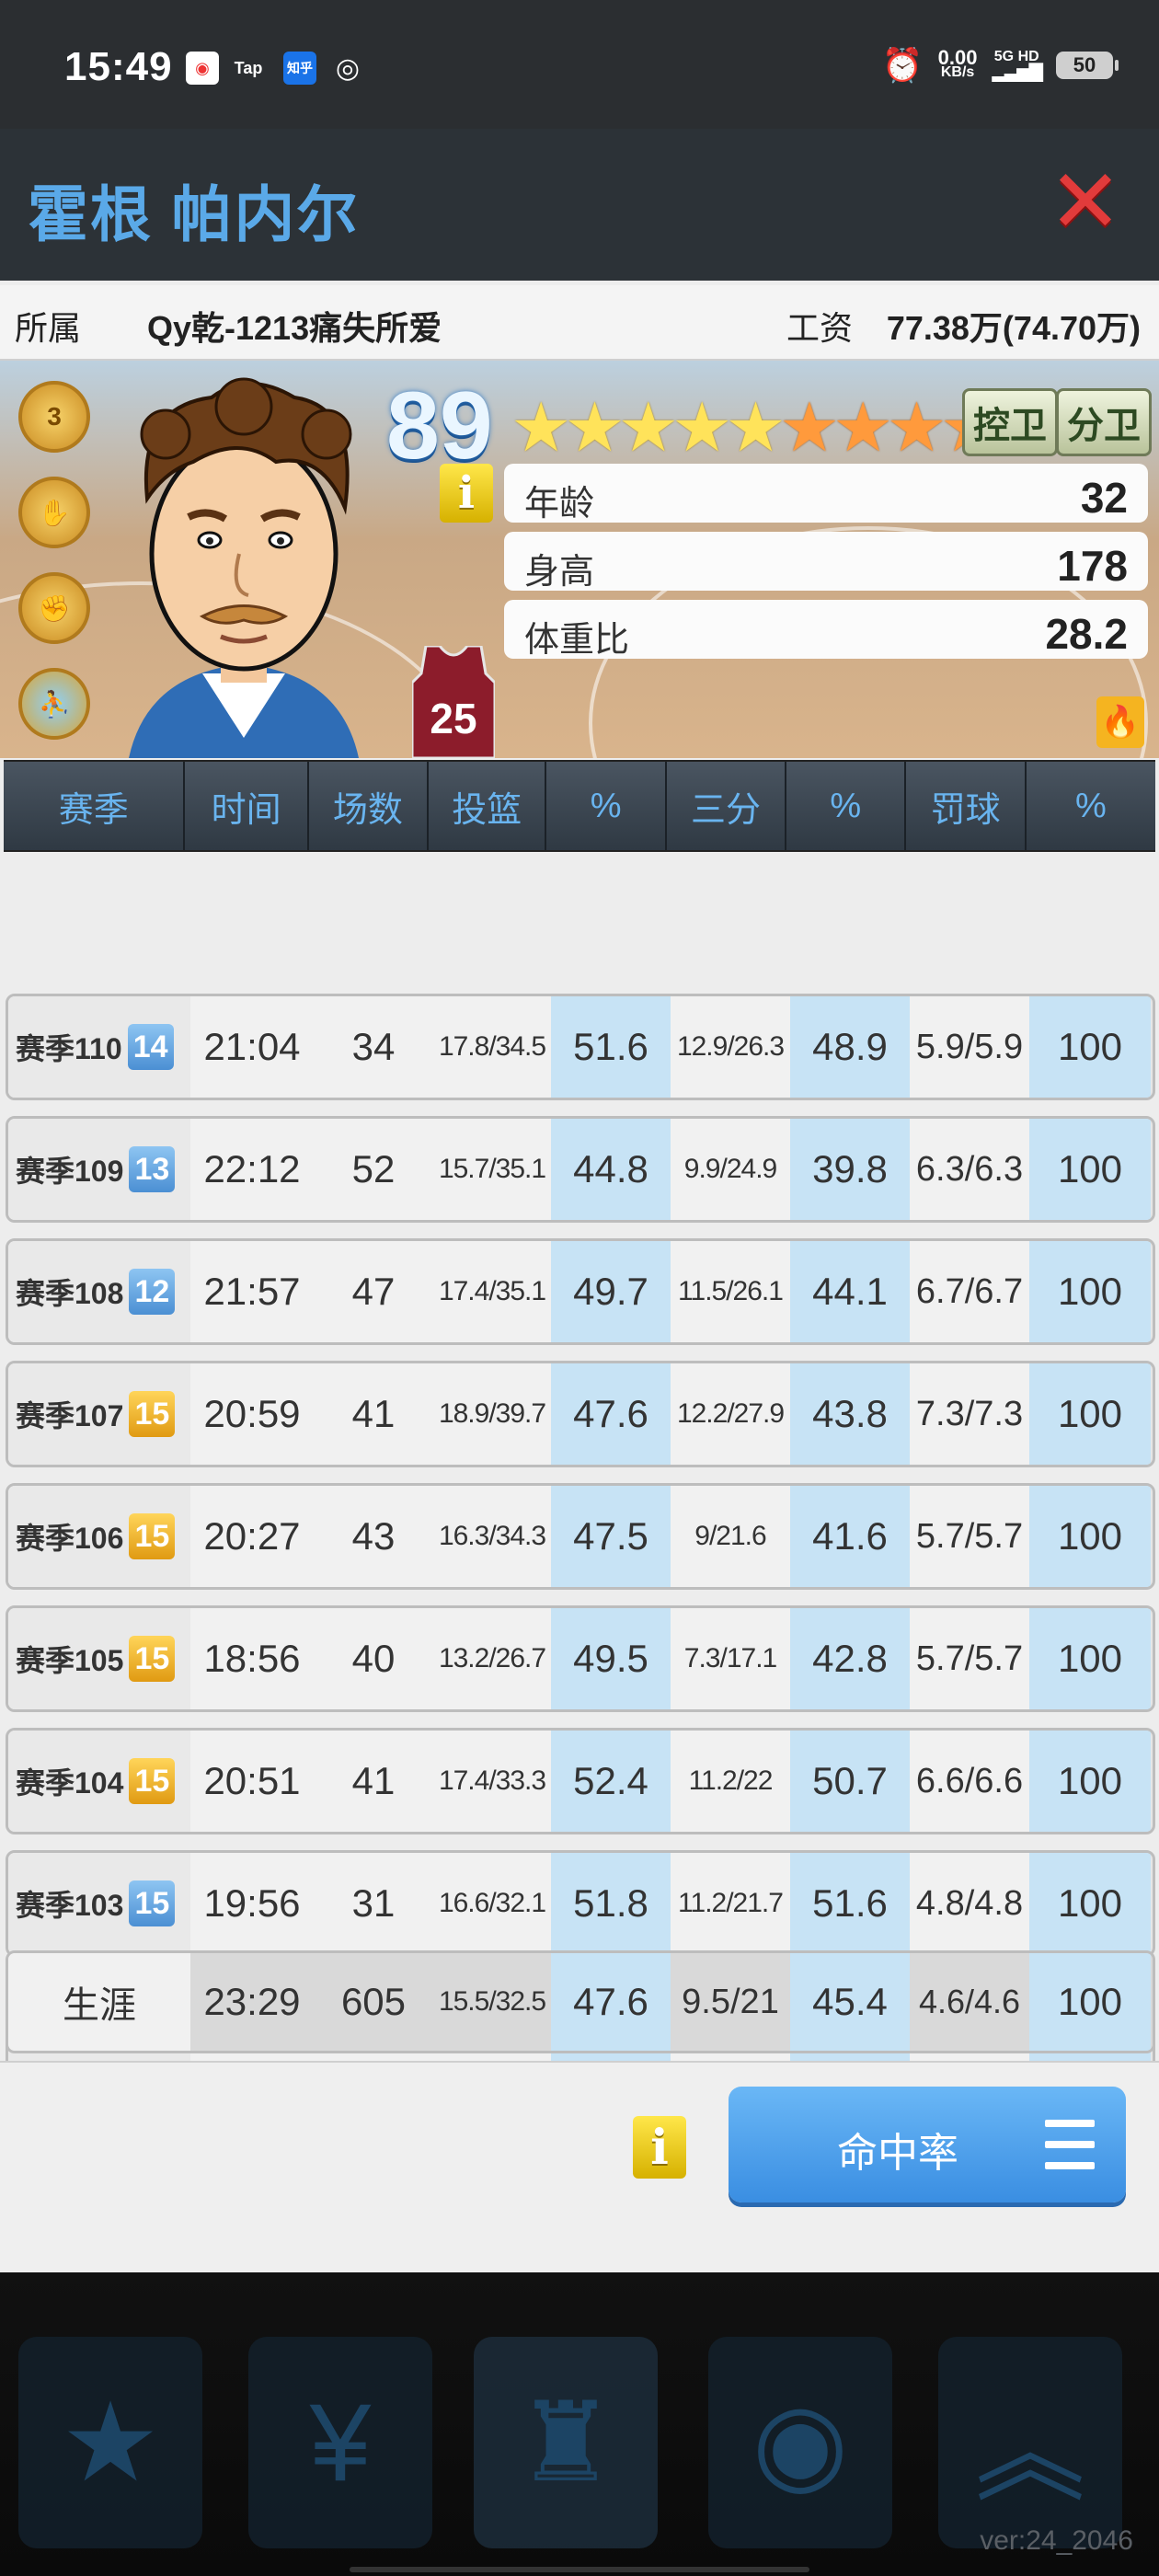  Describe the element at coordinates (1120, 722) in the screenshot. I see `fire-icon: 🔥` at that location.